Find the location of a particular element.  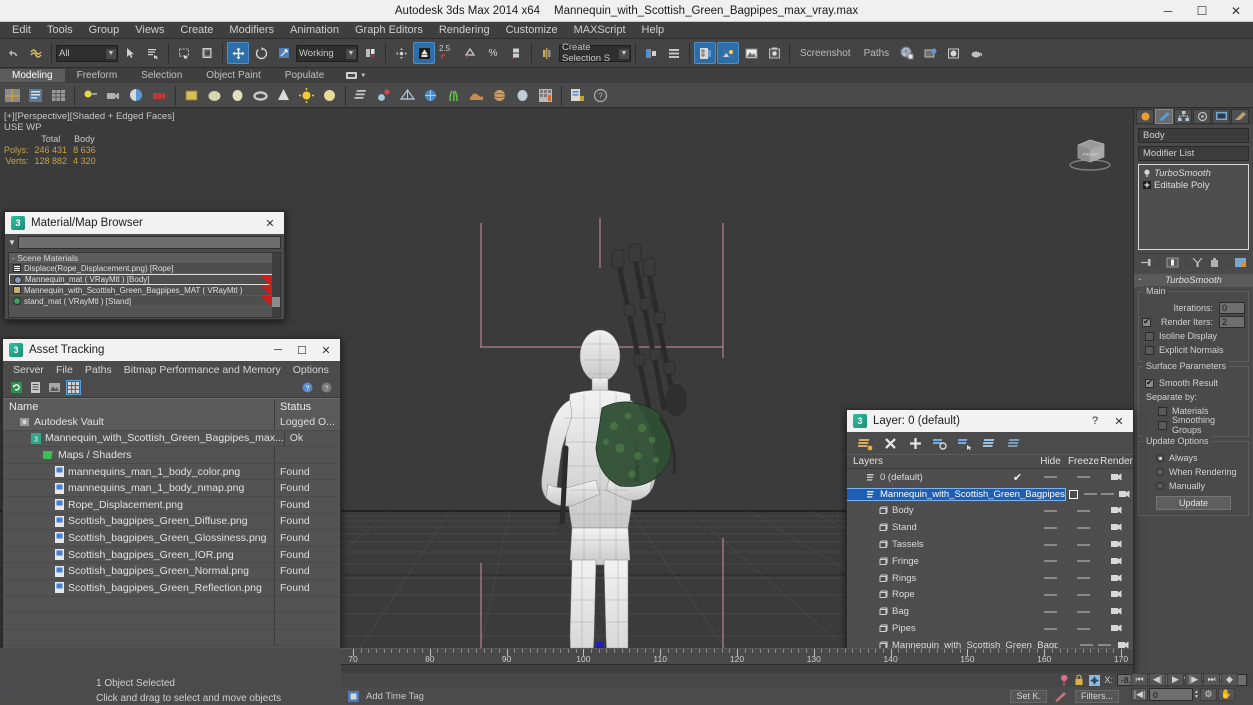

create-tab is located at coordinates (1145, 116).